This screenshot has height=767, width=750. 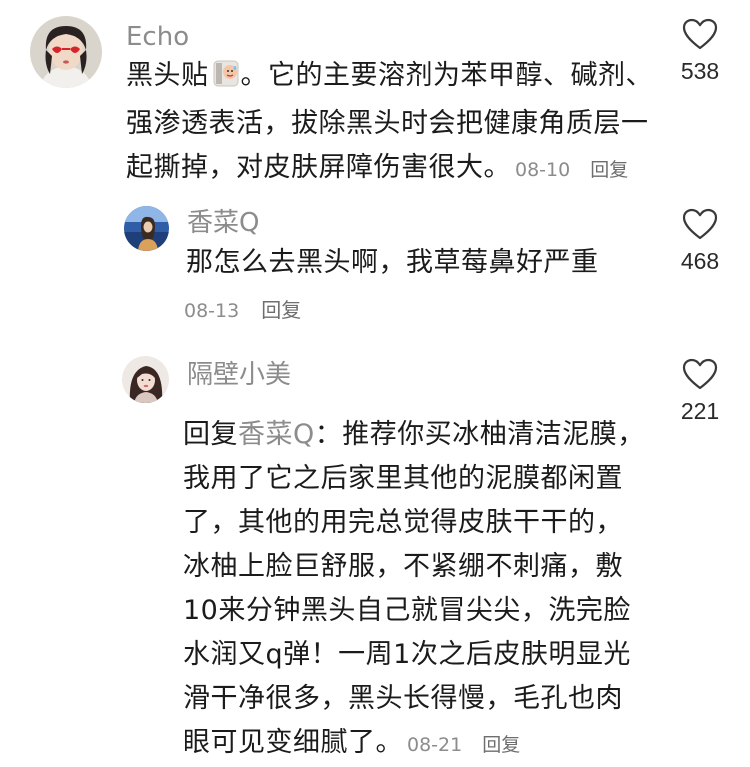 What do you see at coordinates (226, 80) in the screenshot?
I see `sweating-face-emoji-icon` at bounding box center [226, 80].